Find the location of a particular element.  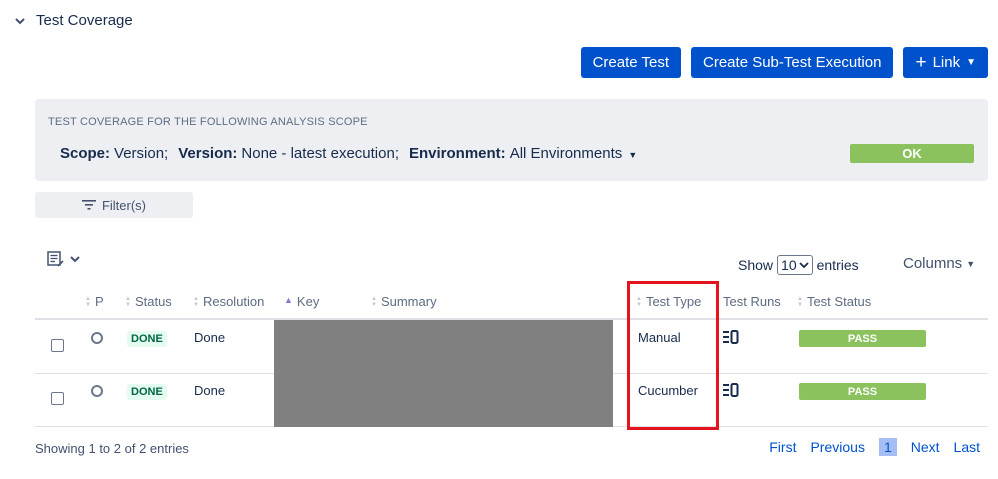

show-label: Show is located at coordinates (756, 265).